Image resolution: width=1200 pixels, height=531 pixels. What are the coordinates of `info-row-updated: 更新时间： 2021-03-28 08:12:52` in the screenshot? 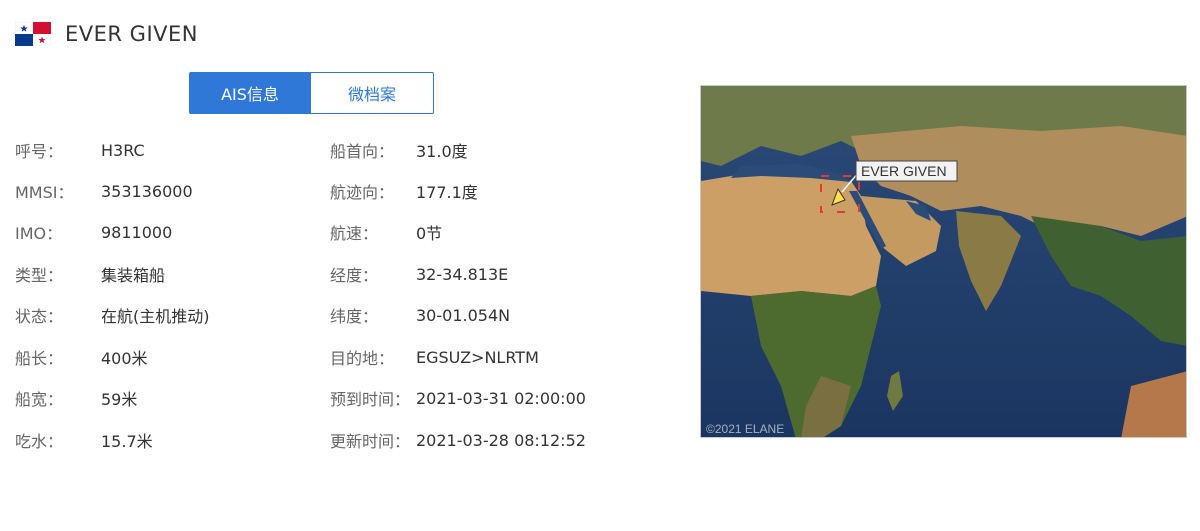 It's located at (458, 440).